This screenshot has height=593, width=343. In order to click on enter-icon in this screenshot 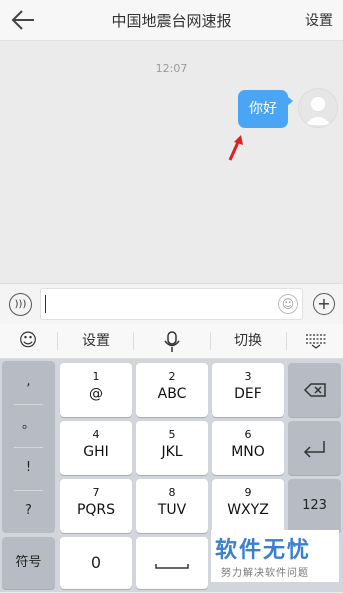, I will do `click(314, 449)`.